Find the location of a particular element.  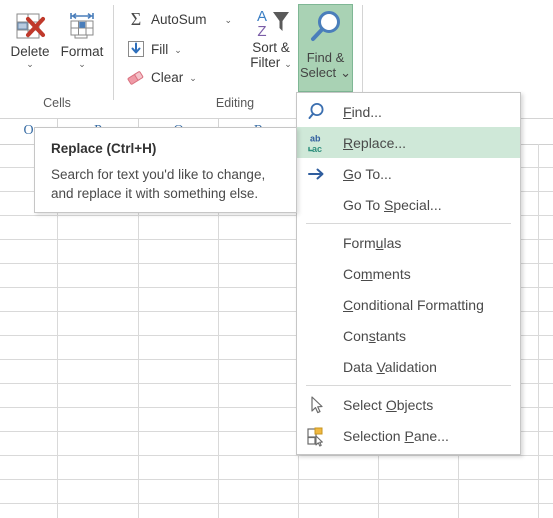

format-cells-caret-icon: ⌄ is located at coordinates (82, 64).